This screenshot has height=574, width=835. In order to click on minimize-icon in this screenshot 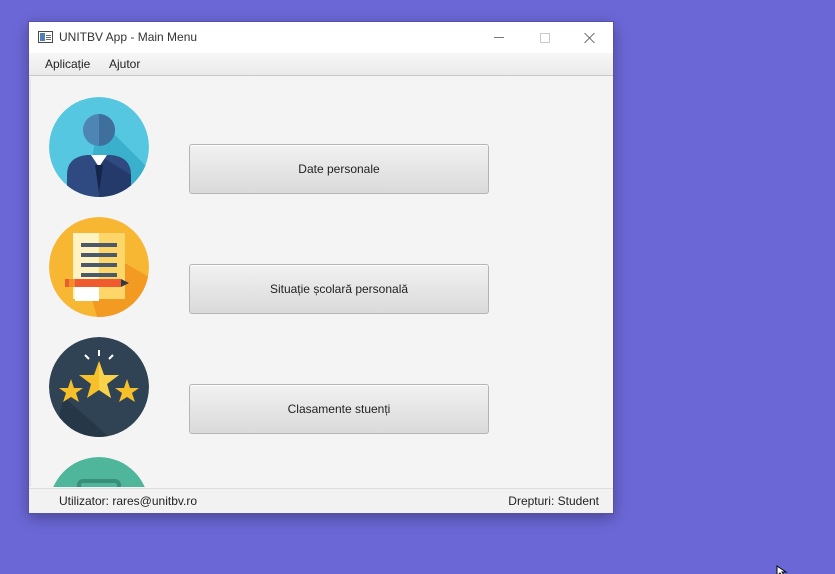, I will do `click(499, 37)`.